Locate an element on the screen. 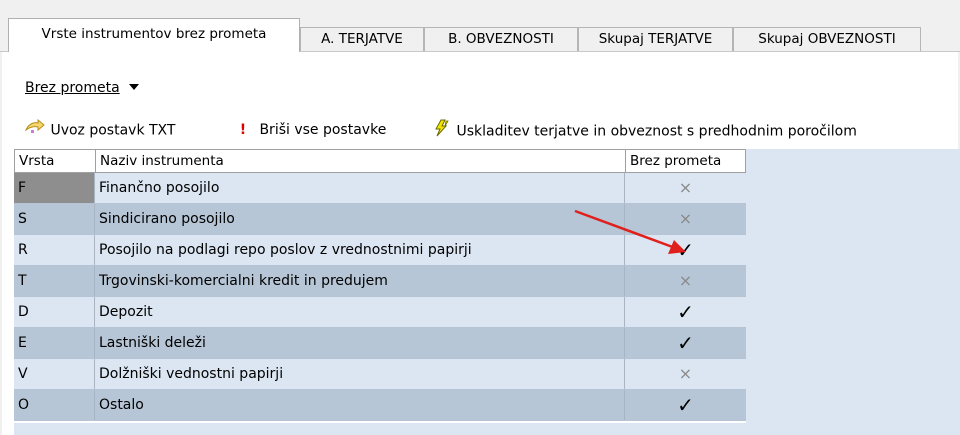  cell-vrsta: S is located at coordinates (54, 219).